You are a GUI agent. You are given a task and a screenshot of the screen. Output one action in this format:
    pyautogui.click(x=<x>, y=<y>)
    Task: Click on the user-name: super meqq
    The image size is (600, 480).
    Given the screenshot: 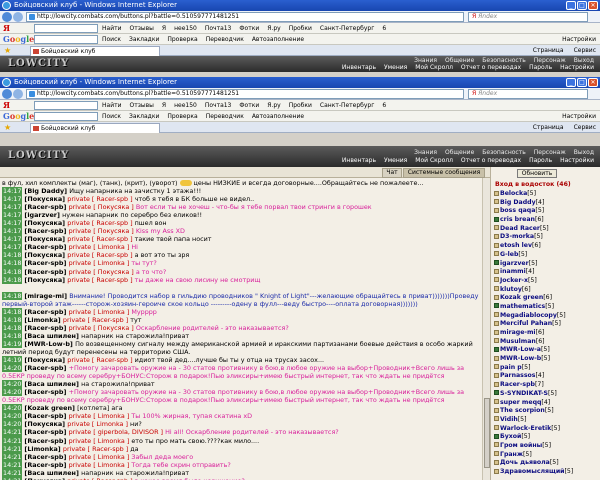 What is the action you would take?
    pyautogui.click(x=520, y=402)
    